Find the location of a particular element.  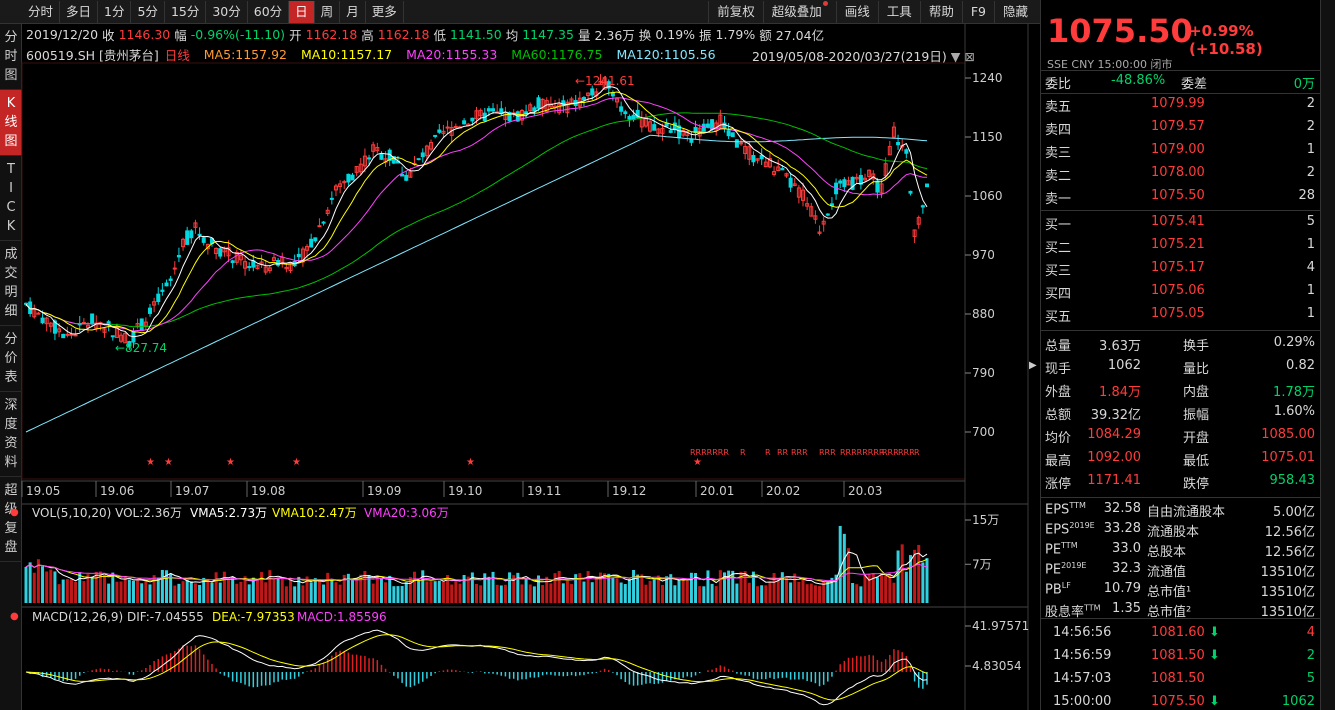

macd-axis-label: 41.97571 is located at coordinates (1000, 626).